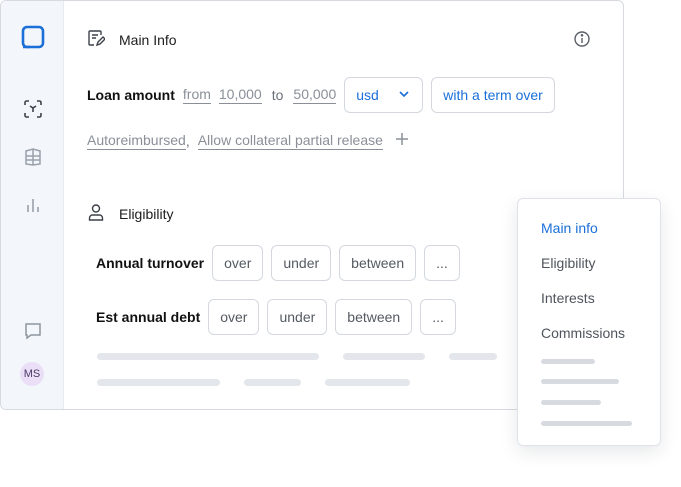 Image resolution: width=681 pixels, height=487 pixels. I want to click on turnover-under-label: under, so click(301, 263).